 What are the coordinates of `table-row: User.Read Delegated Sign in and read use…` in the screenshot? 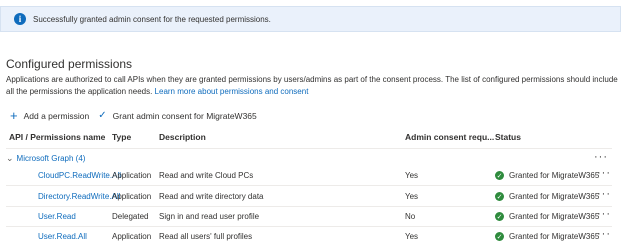 It's located at (310, 217).